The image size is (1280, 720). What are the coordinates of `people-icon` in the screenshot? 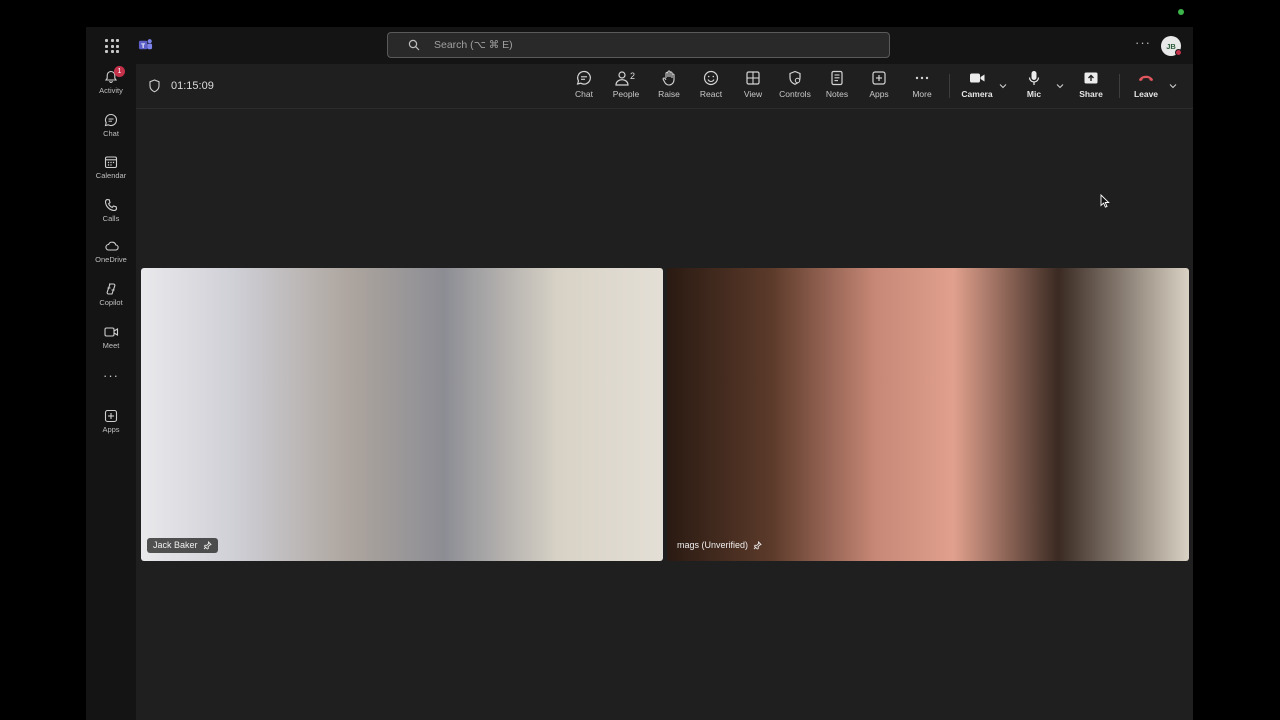 It's located at (622, 78).